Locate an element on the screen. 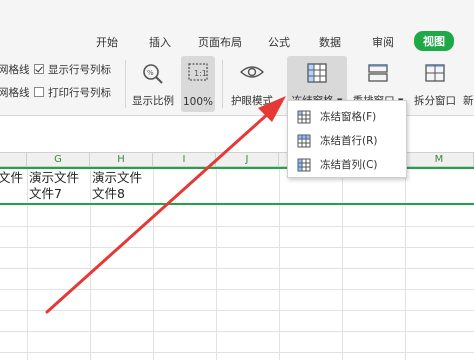 Image resolution: width=474 pixels, height=360 pixels. svg-text: 1:1 is located at coordinates (200, 73).